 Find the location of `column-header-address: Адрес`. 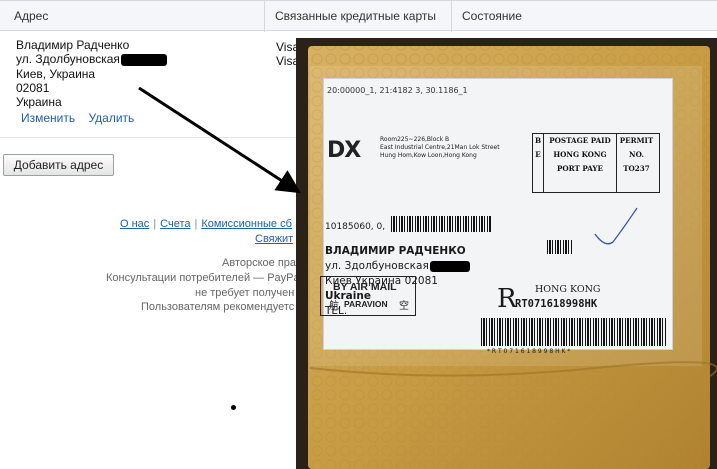

column-header-address: Адрес is located at coordinates (132, 16).